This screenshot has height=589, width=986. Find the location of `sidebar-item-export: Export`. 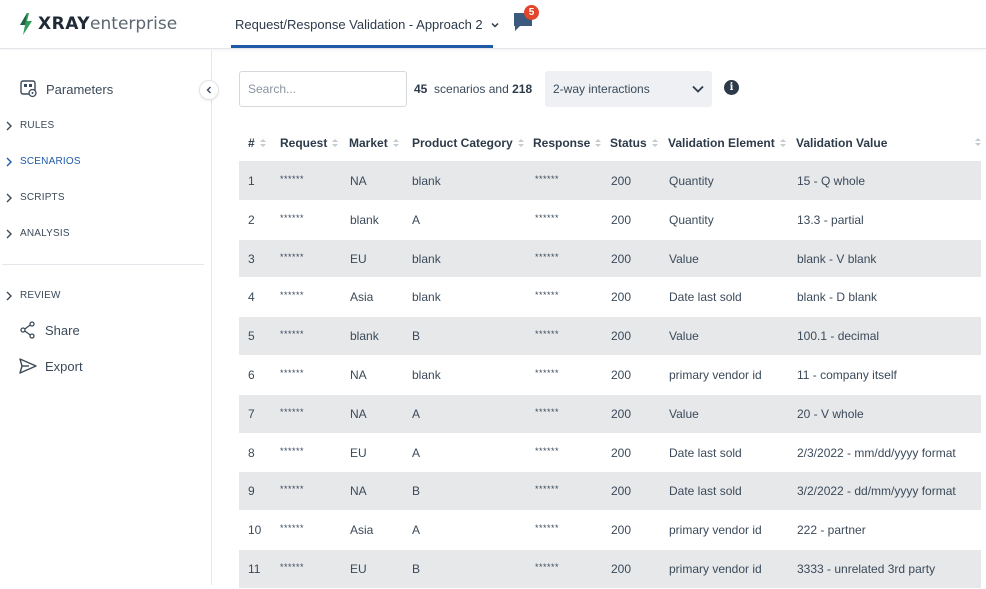

sidebar-item-export: Export is located at coordinates (51, 366).